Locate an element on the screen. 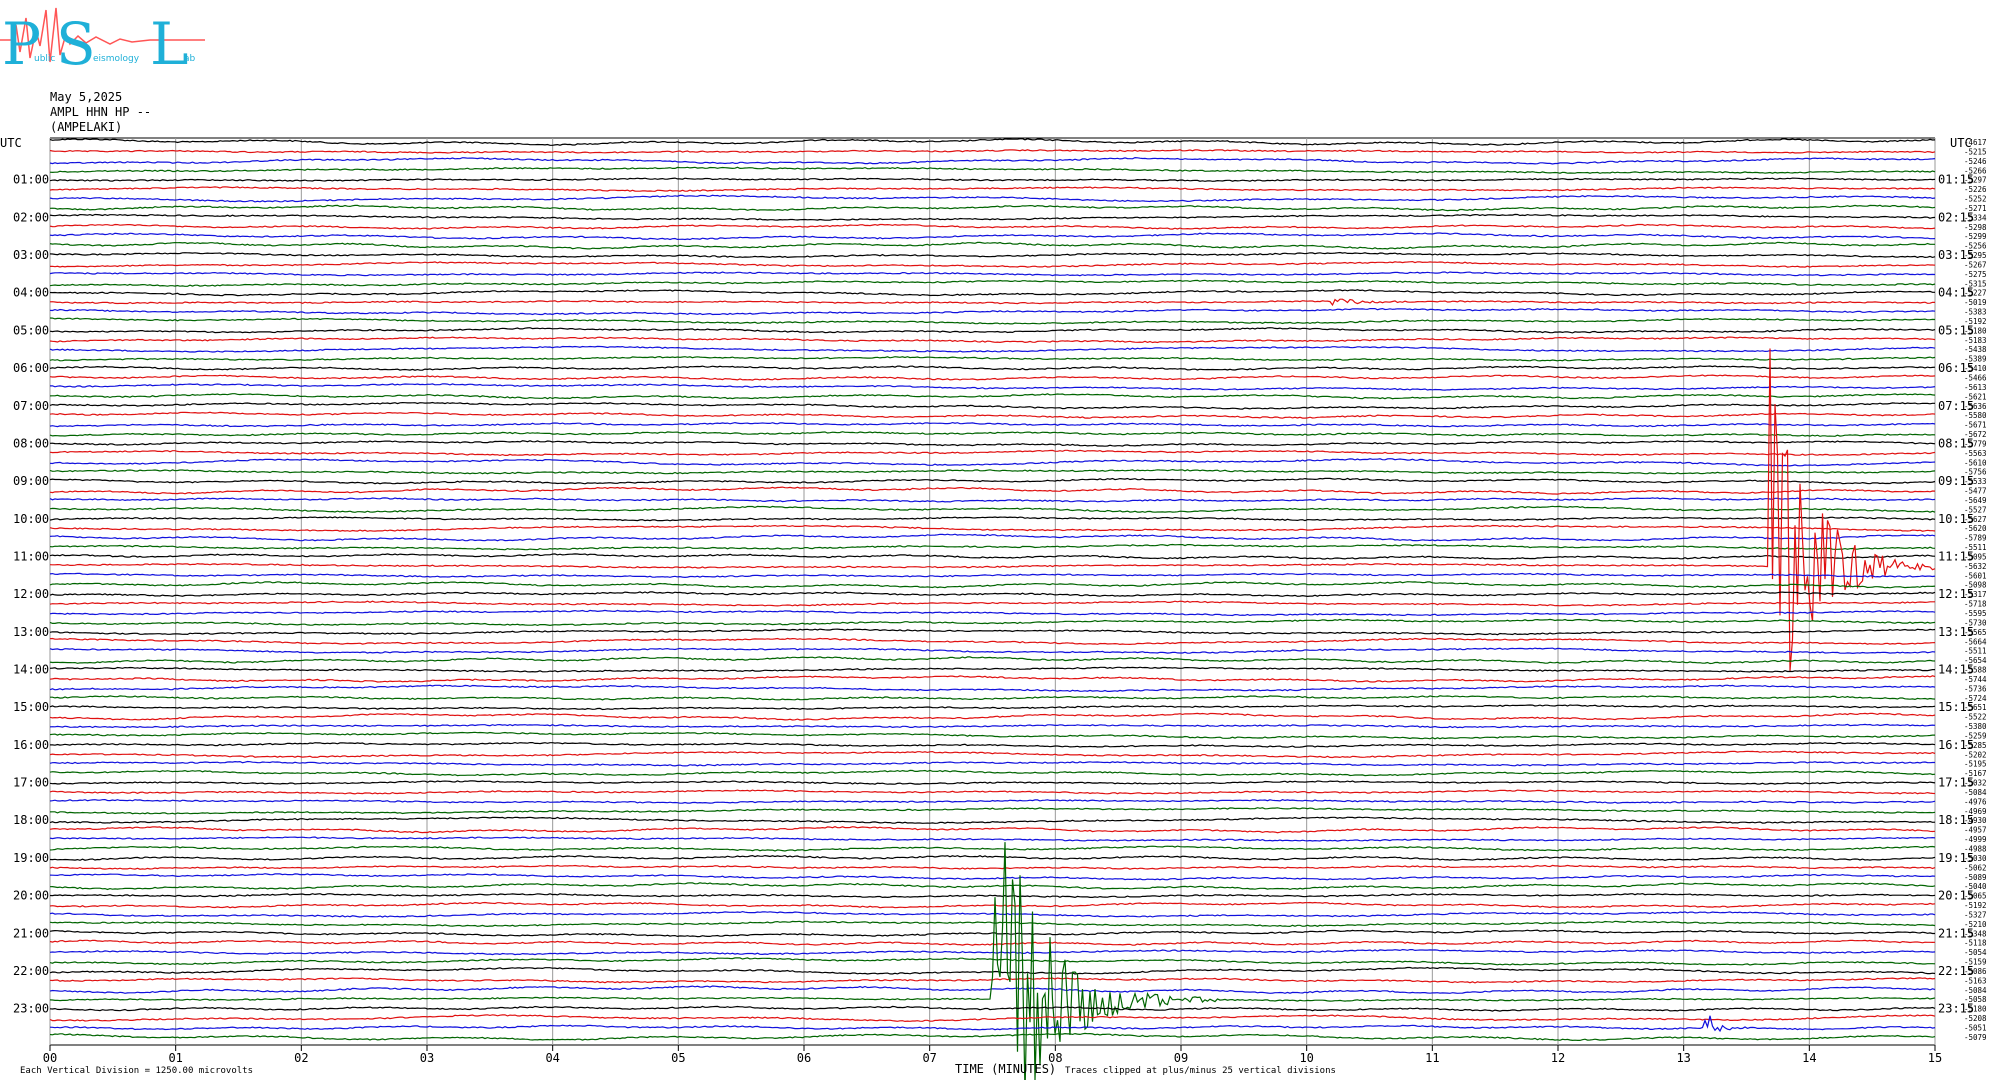 This screenshot has height=1080, width=2010. x-tick-label: 07 is located at coordinates (929, 1058).